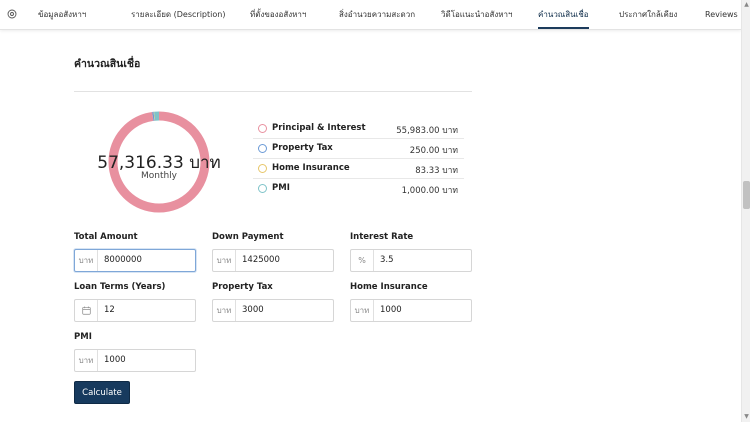 This screenshot has width=750, height=422. Describe the element at coordinates (358, 169) in the screenshot. I see `breakdown-row-home-insurance: Home Insurance 83.33 บาท` at that location.